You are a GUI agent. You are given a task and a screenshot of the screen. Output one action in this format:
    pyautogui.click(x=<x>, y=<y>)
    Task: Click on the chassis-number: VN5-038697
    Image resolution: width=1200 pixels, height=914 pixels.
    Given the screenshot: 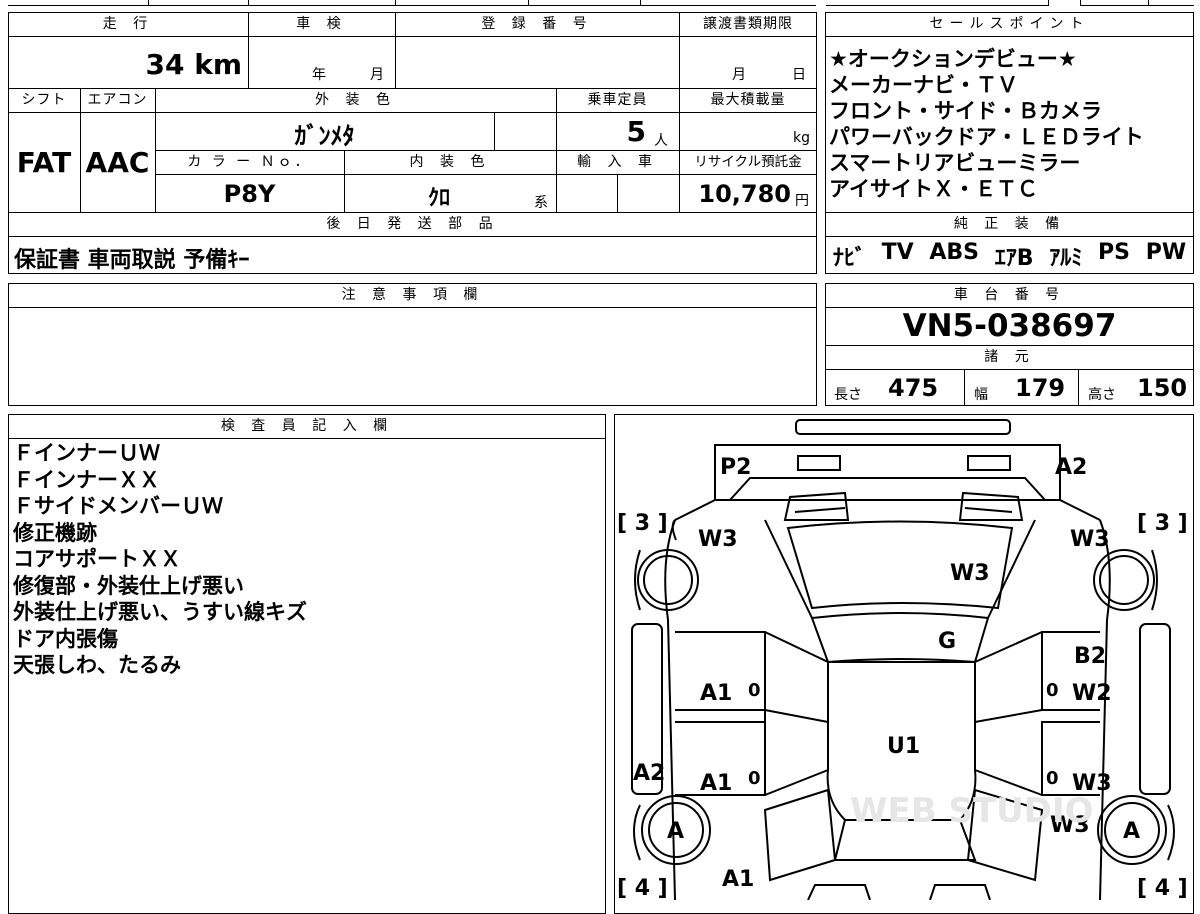 What is the action you would take?
    pyautogui.click(x=1009, y=326)
    